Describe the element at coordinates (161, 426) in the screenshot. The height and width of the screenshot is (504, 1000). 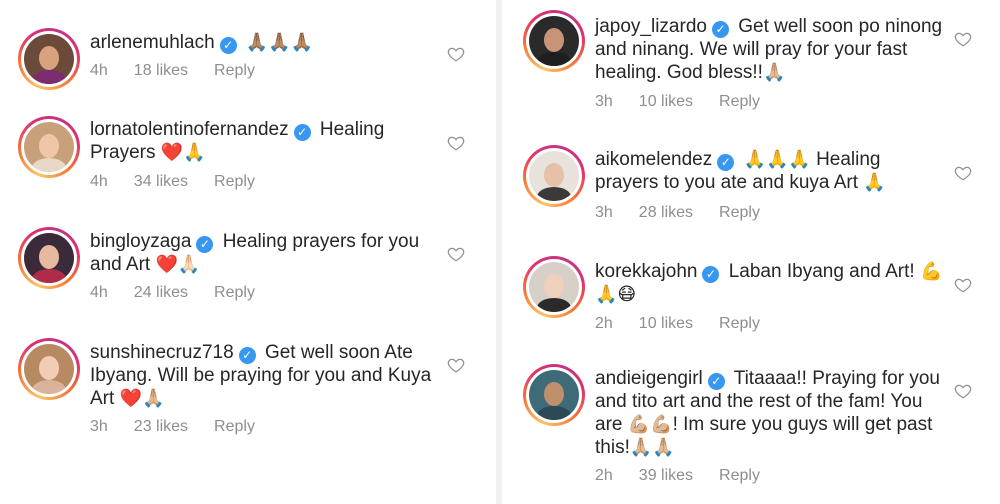
I see `like-count: 23 likes` at that location.